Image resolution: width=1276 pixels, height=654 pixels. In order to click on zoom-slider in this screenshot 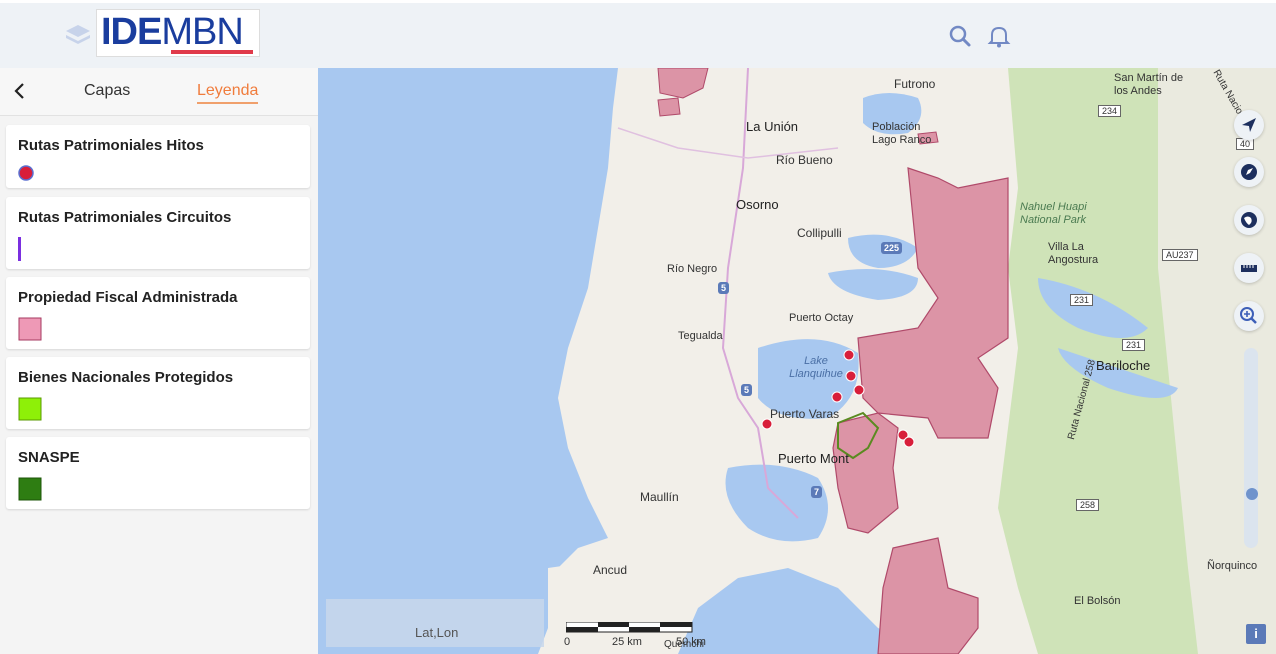, I will do `click(1251, 448)`.